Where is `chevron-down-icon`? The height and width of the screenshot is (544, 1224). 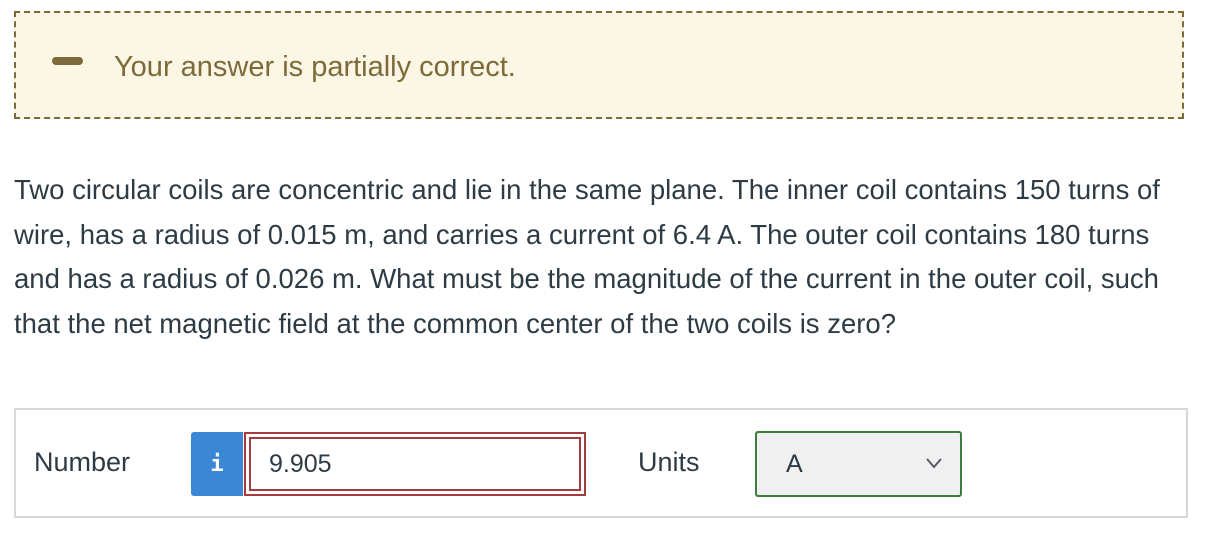
chevron-down-icon is located at coordinates (934, 463).